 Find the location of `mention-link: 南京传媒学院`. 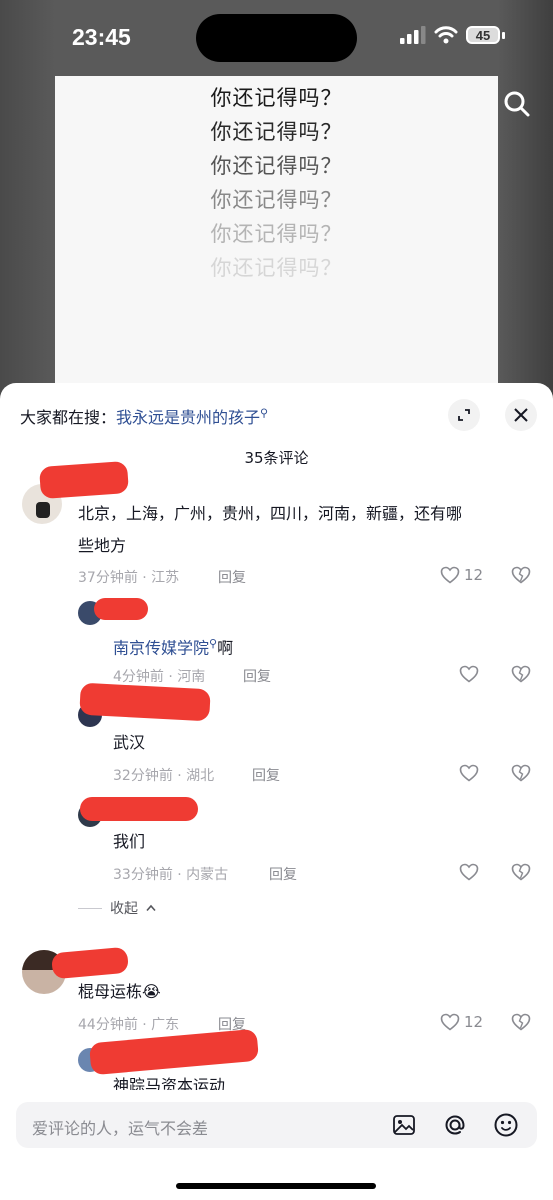

mention-link: 南京传媒学院 is located at coordinates (161, 647).